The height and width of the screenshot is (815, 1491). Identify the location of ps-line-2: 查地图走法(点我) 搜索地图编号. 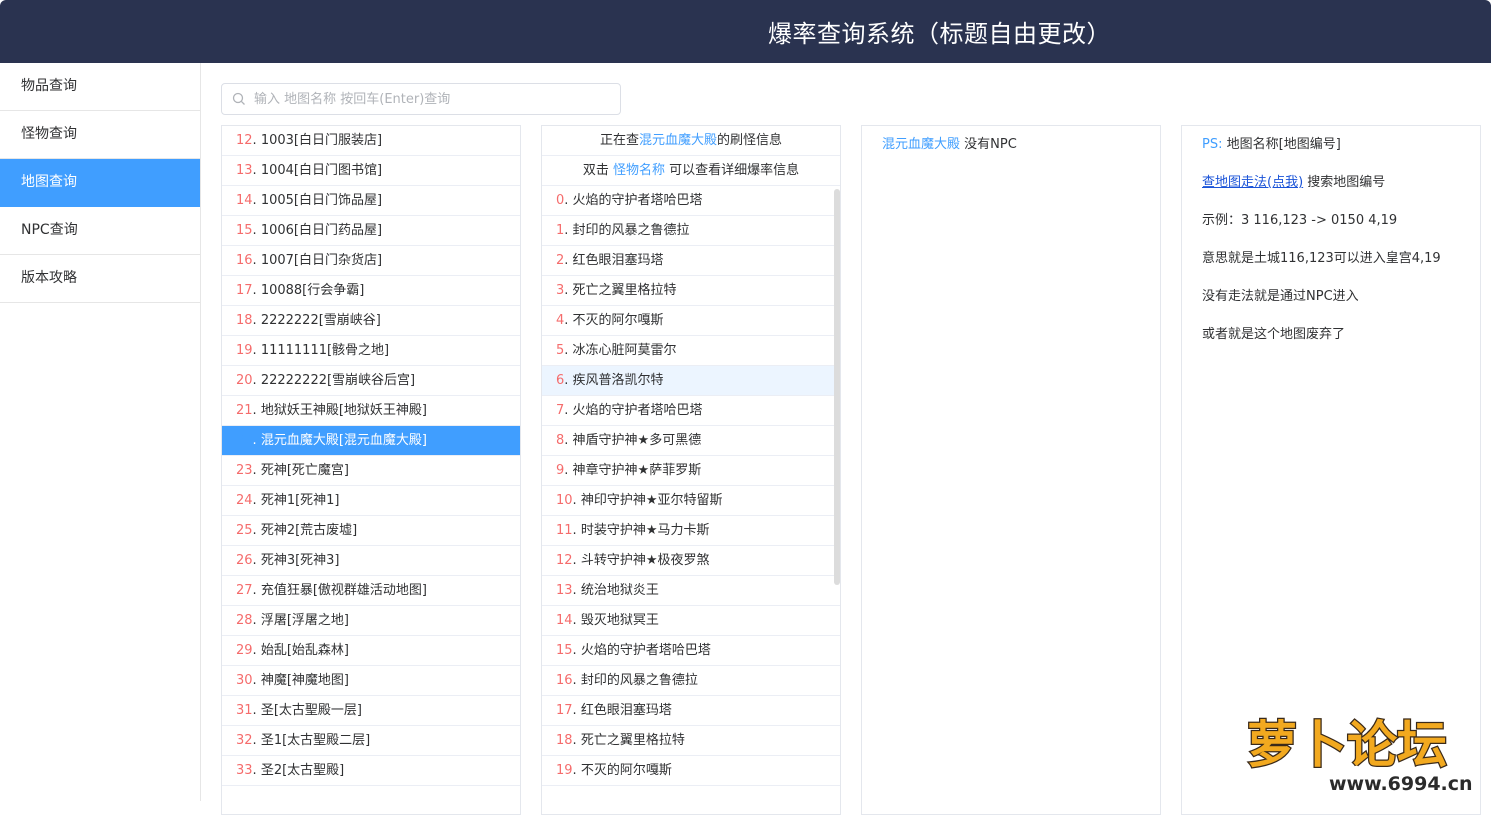
(1293, 180).